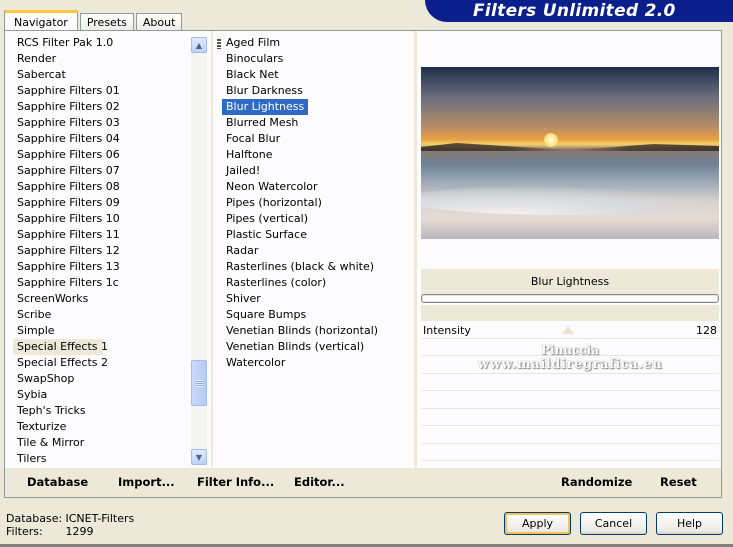  I want to click on watermark: Pinuccia www.maildiregrafica.eu, so click(570, 358).